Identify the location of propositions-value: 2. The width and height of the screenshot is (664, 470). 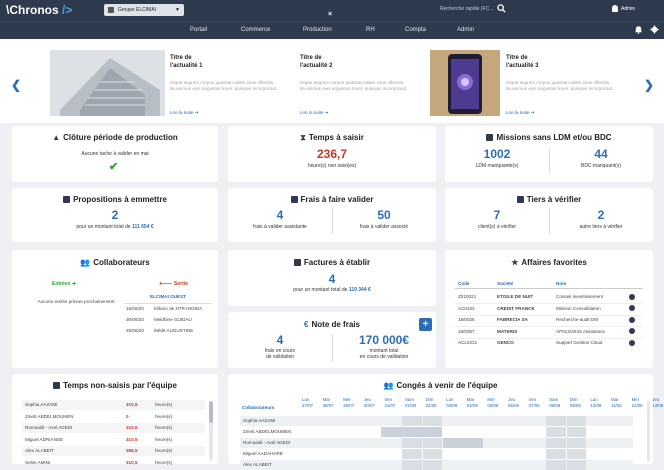
(115, 215).